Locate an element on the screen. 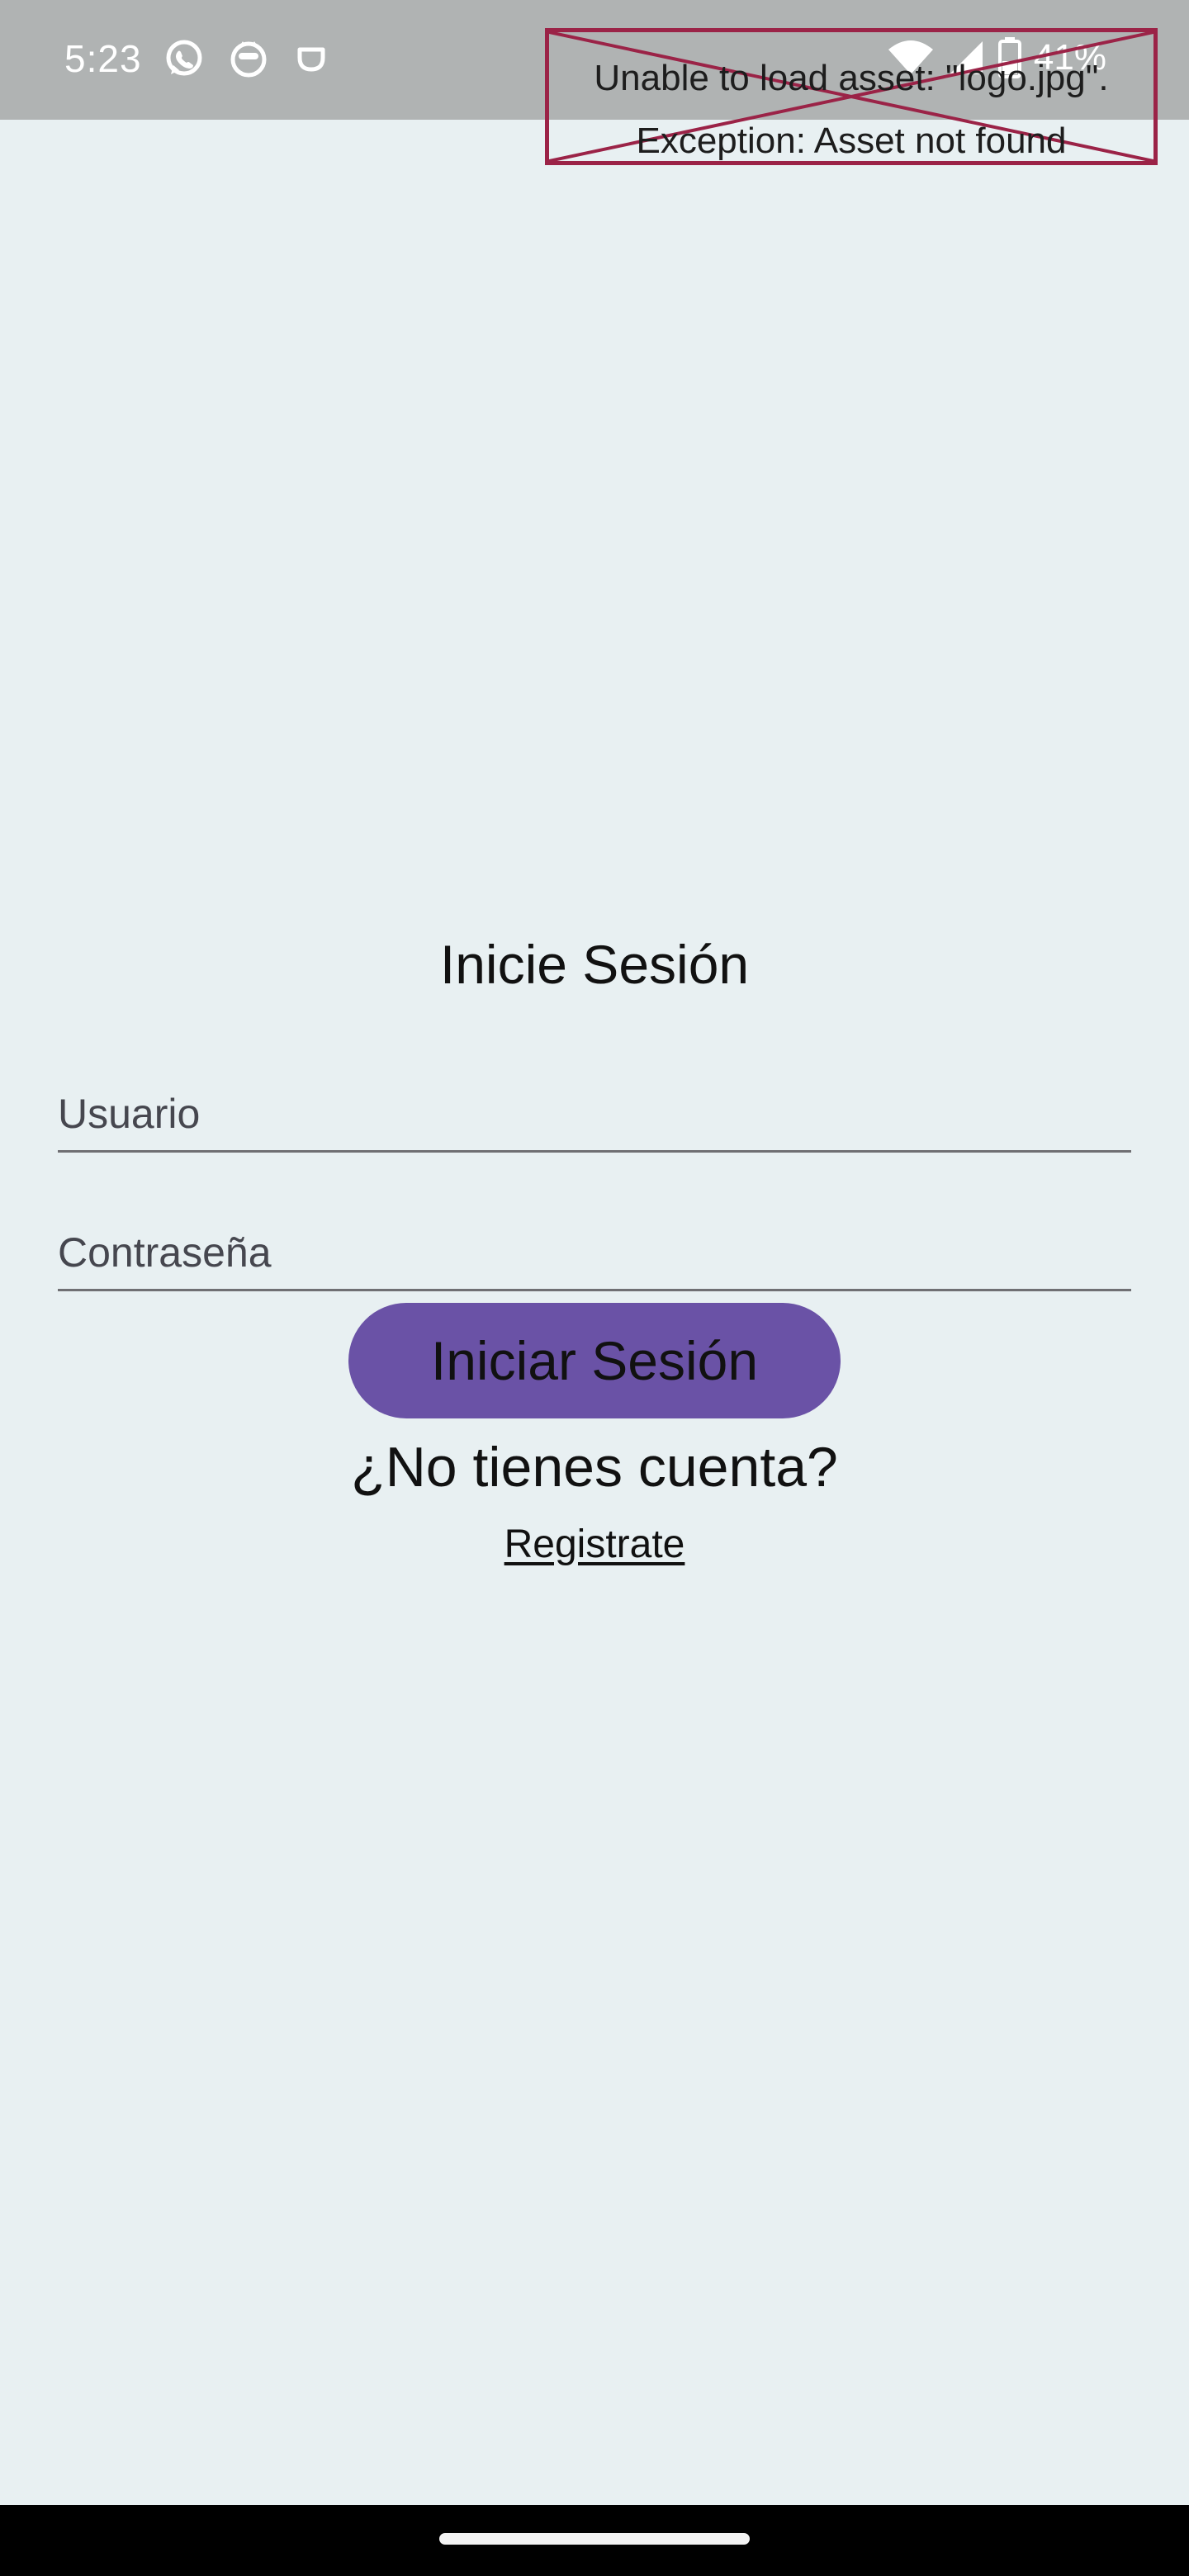 Image resolution: width=1189 pixels, height=2576 pixels. home-handle is located at coordinates (594, 2539).